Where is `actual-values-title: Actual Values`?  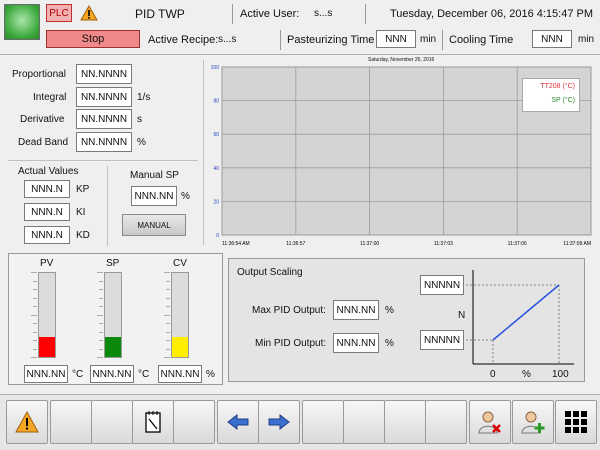
actual-values-title: Actual Values is located at coordinates (48, 171).